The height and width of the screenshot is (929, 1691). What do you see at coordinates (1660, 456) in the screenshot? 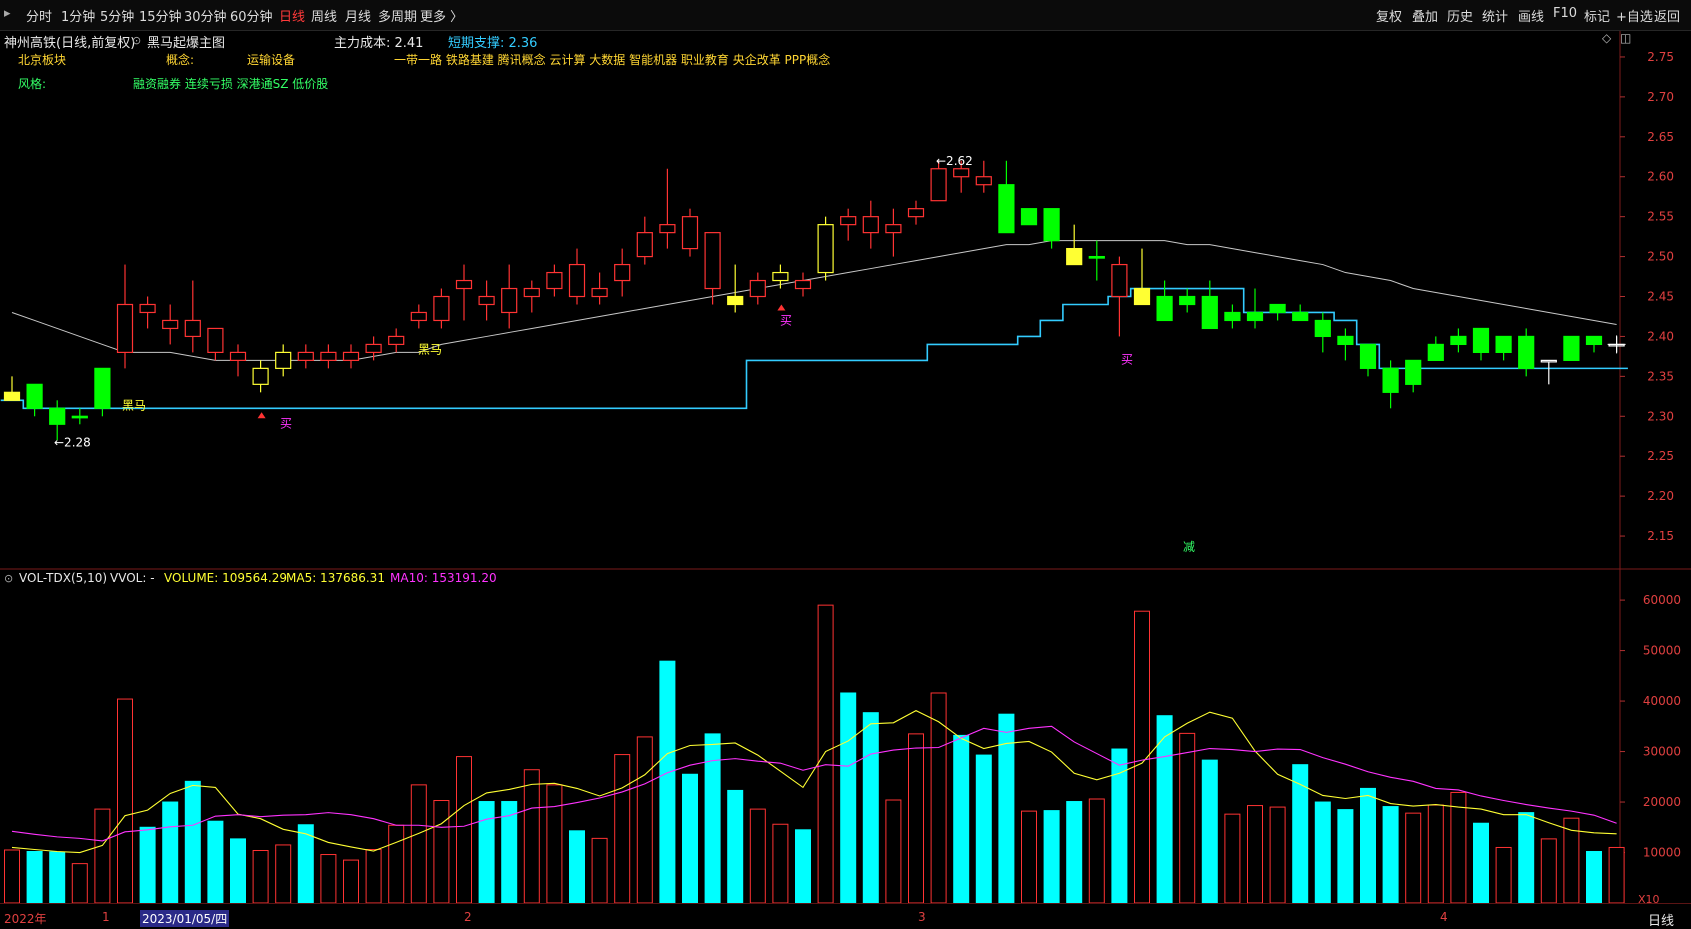
I see `price-tick-label-2: 2.25` at bounding box center [1660, 456].